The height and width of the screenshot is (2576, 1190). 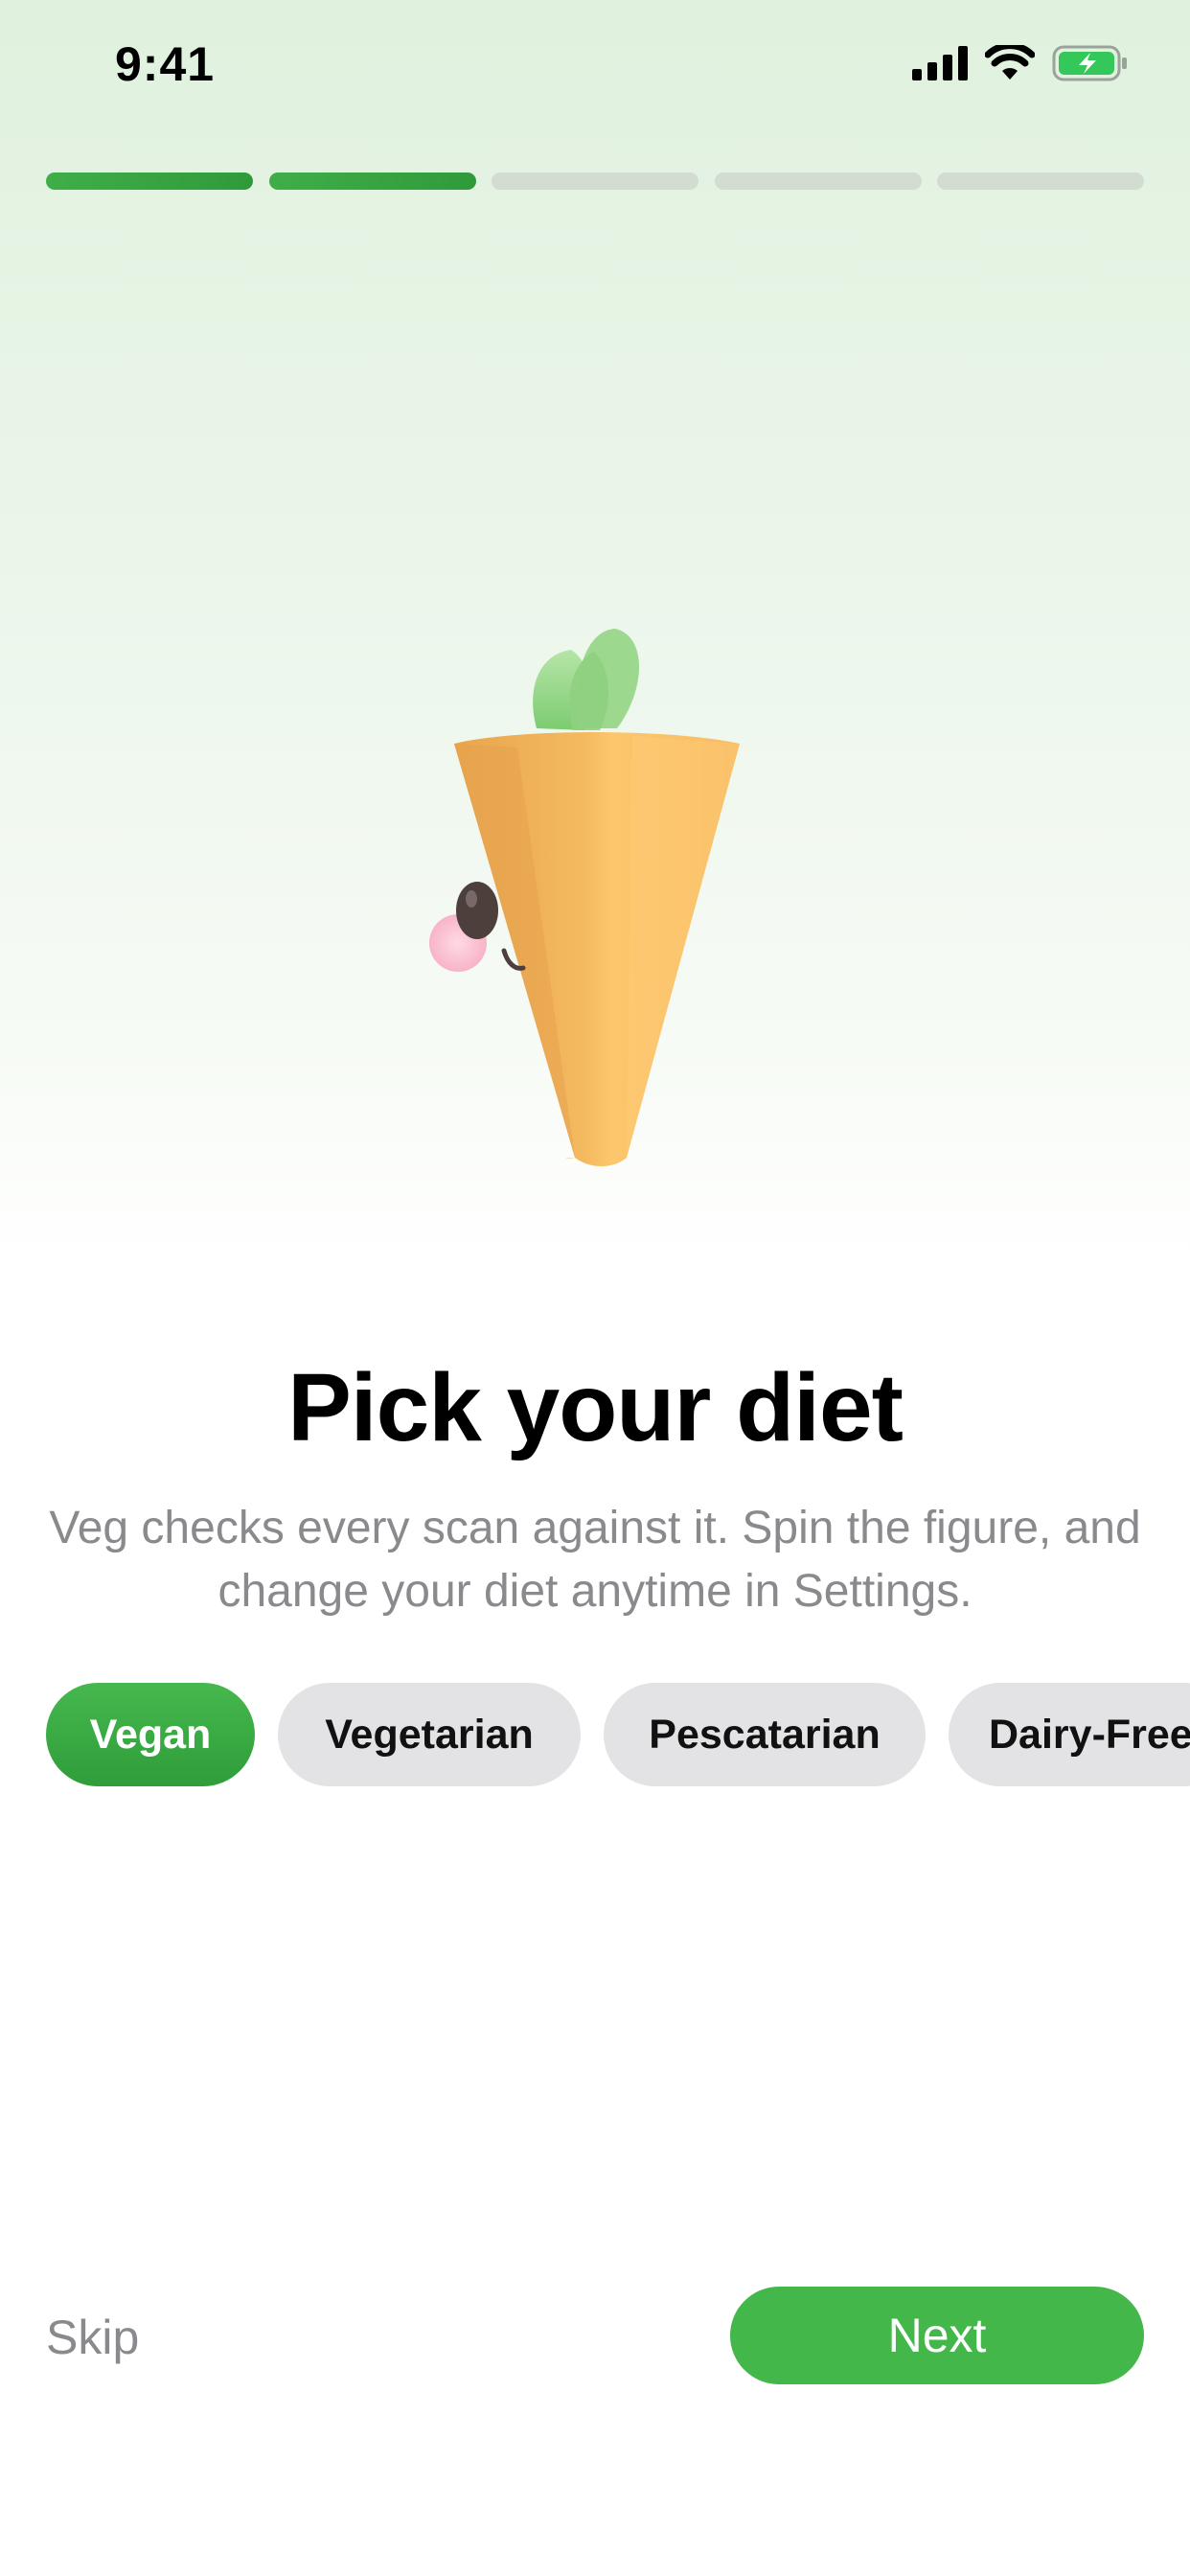 What do you see at coordinates (93, 2337) in the screenshot?
I see `skip-button: Skip` at bounding box center [93, 2337].